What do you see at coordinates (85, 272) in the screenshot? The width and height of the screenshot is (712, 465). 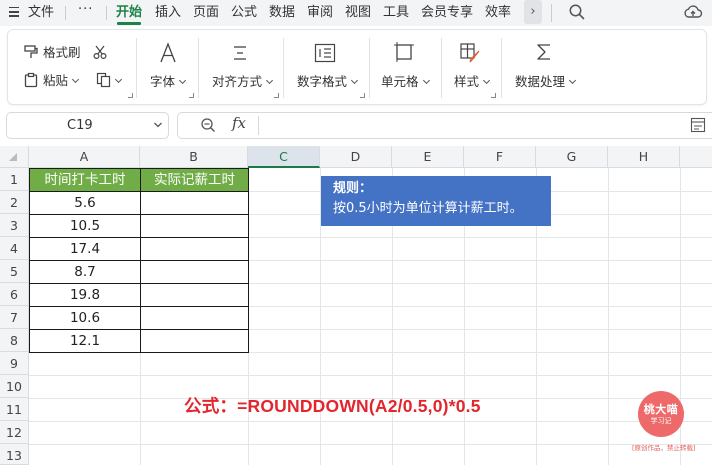 I see `cell-a5: 8.7` at bounding box center [85, 272].